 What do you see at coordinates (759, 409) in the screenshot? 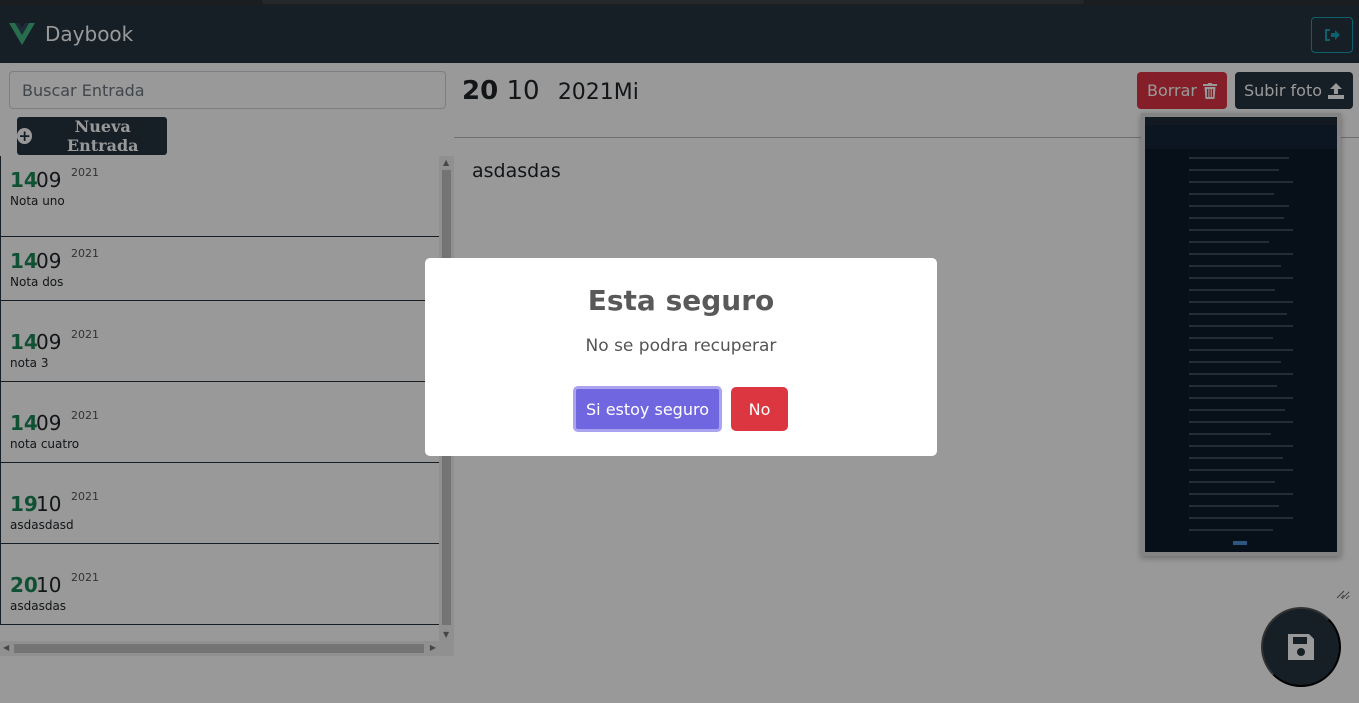
I see `cancel-button: No` at bounding box center [759, 409].